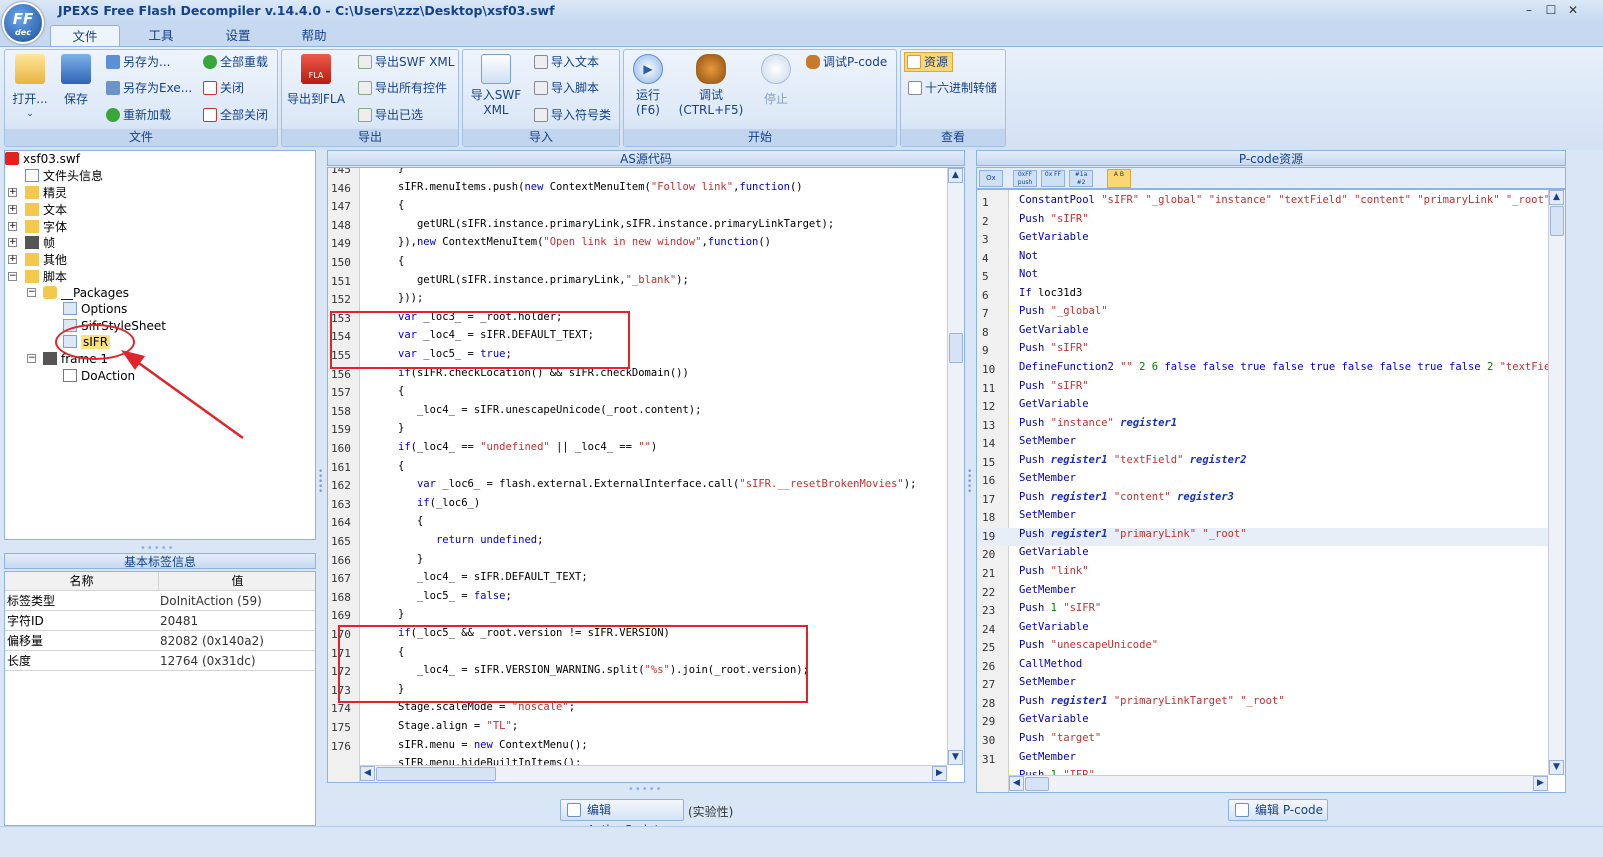 This screenshot has height=857, width=1603. I want to click on export-all-button: 导出所有控件, so click(402, 88).